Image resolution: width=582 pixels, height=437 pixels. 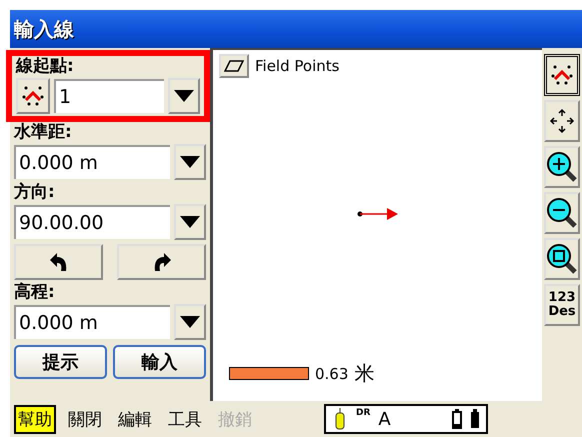 I want to click on zoom-in-icon, so click(x=562, y=167).